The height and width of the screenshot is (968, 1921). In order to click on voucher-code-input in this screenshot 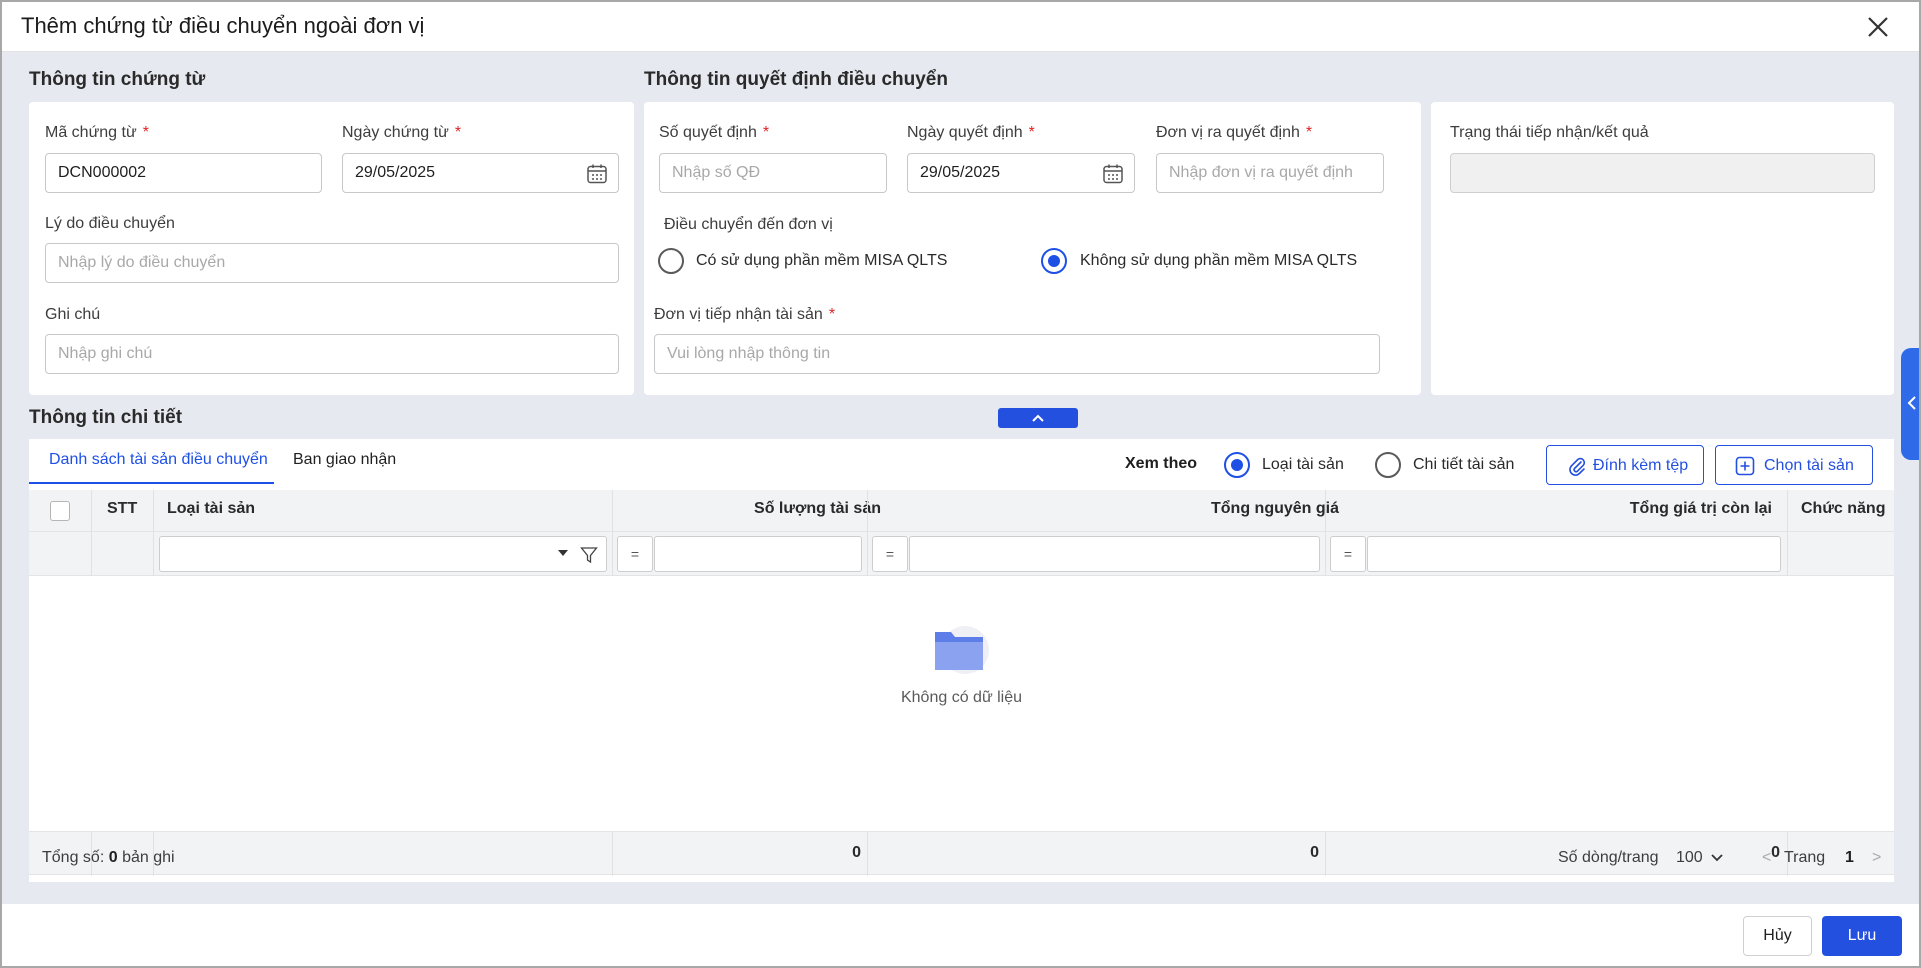, I will do `click(183, 173)`.